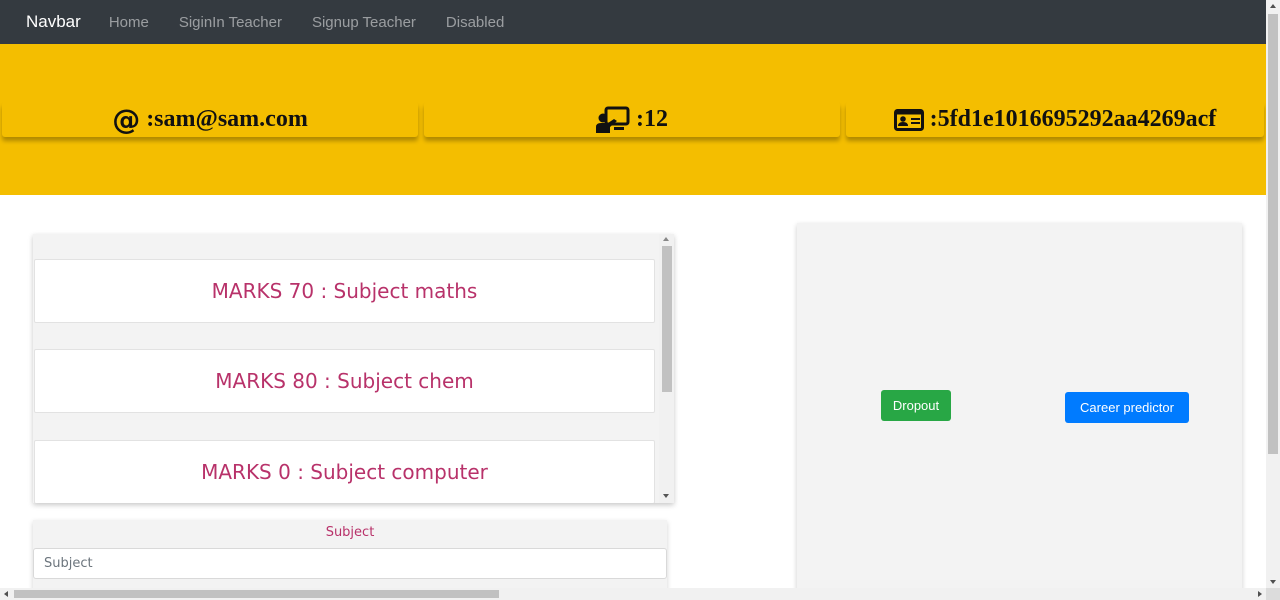  What do you see at coordinates (613, 120) in the screenshot?
I see `chalkboard-teacher-icon` at bounding box center [613, 120].